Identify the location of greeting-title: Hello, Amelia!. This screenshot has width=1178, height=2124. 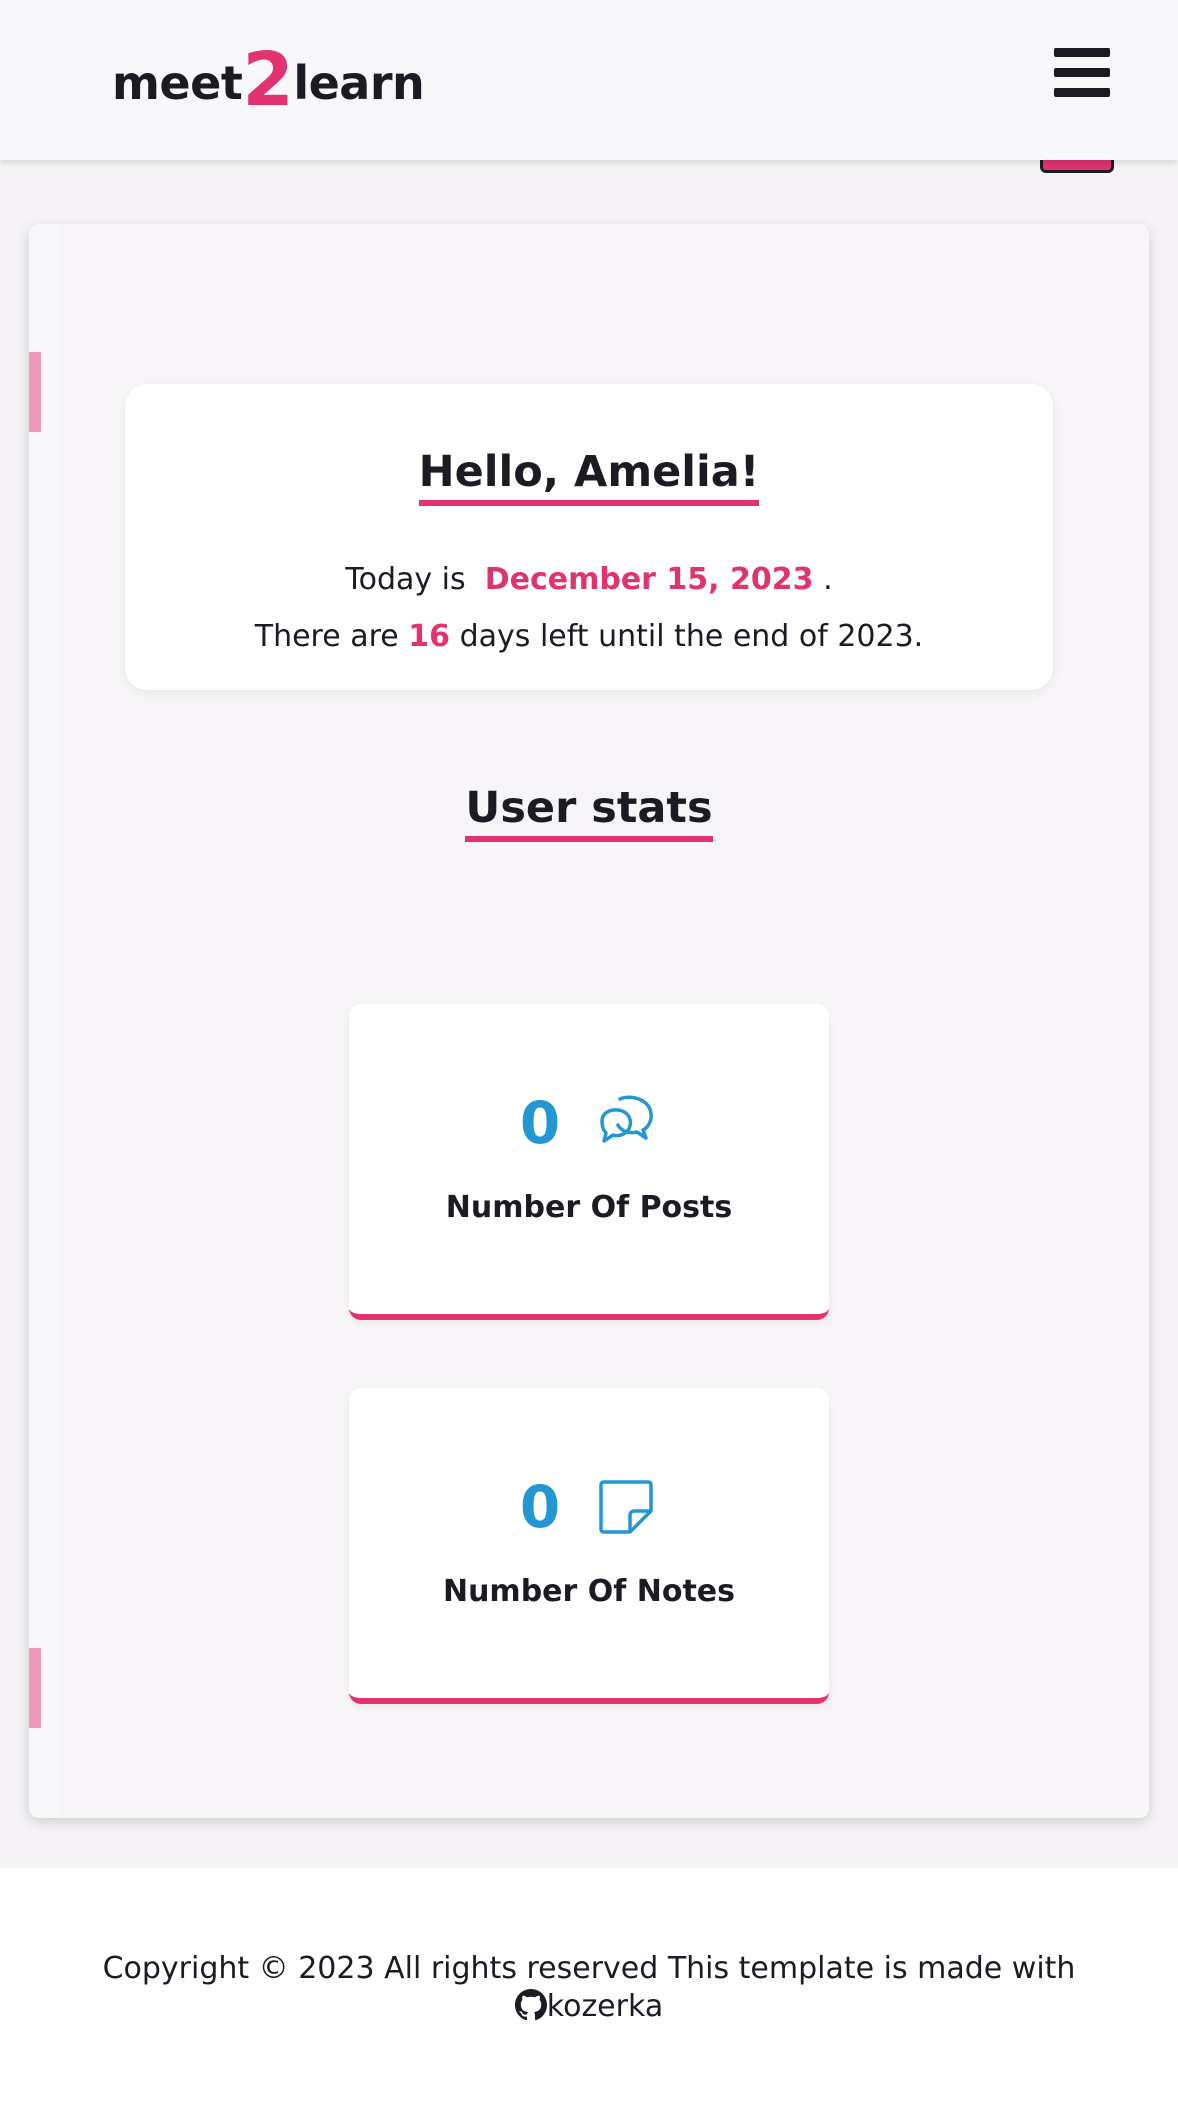
(589, 476).